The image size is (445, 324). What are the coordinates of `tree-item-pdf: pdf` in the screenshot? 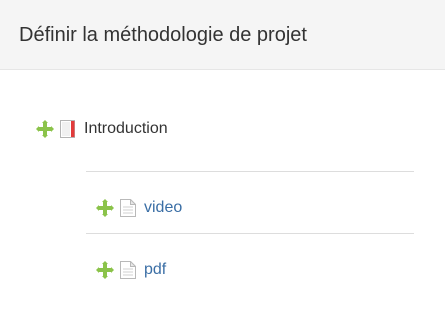 It's located at (131, 270).